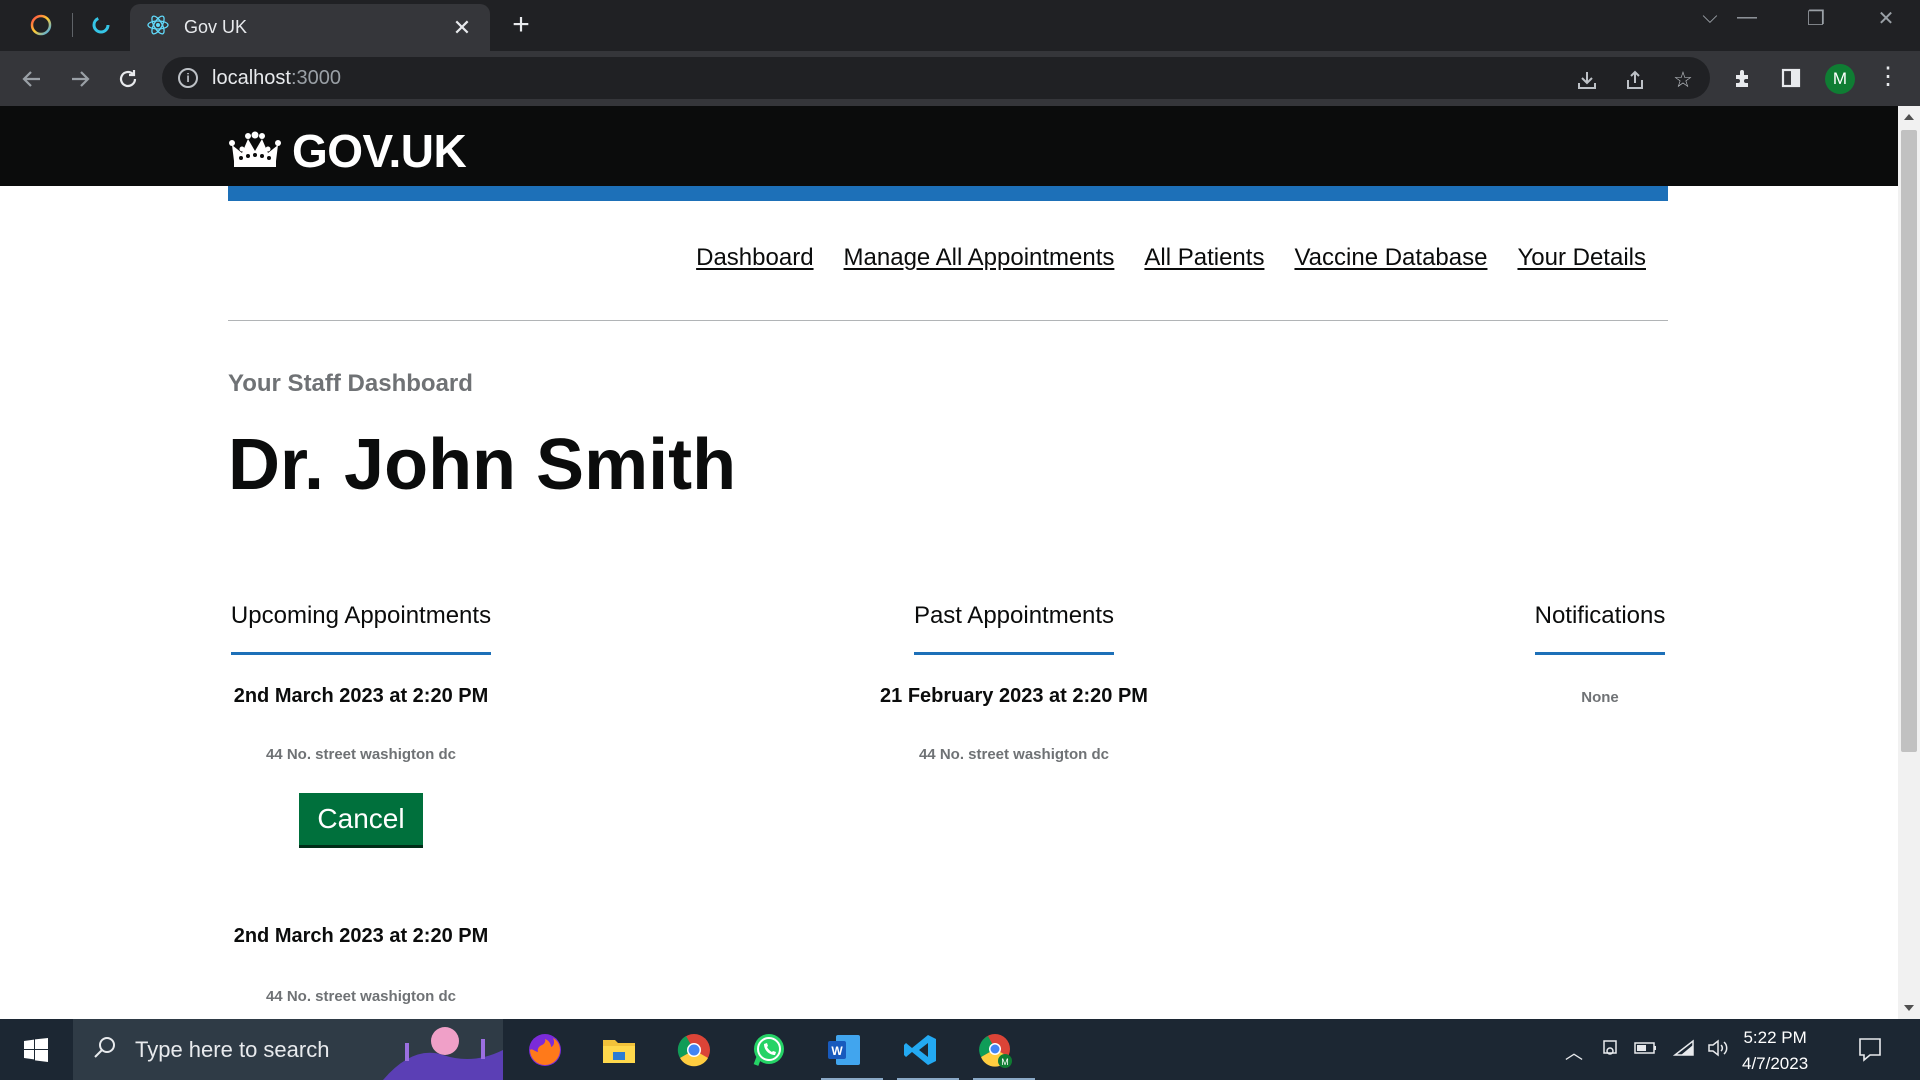  Describe the element at coordinates (1635, 80) in the screenshot. I see `share-icon` at that location.